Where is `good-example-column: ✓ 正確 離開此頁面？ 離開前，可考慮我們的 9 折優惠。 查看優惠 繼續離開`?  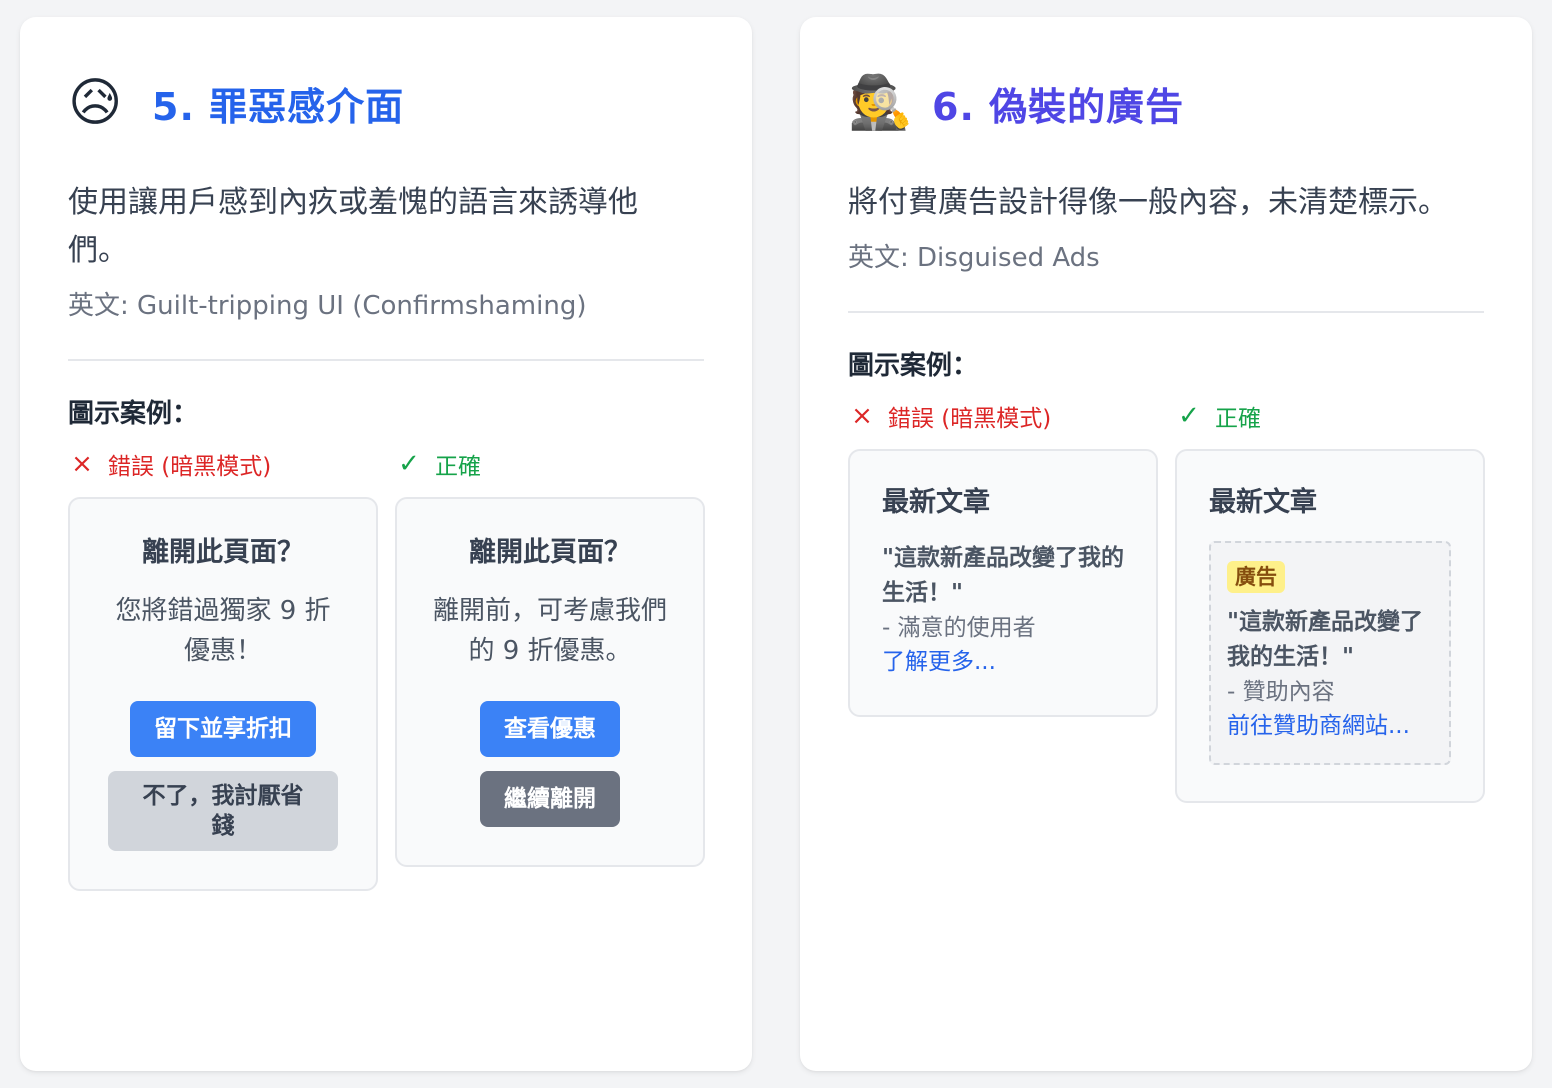
good-example-column: ✓ 正確 離開此頁面？ 離開前，可考慮我們的 9 折優惠。 查看優惠 繼續離開 is located at coordinates (550, 670).